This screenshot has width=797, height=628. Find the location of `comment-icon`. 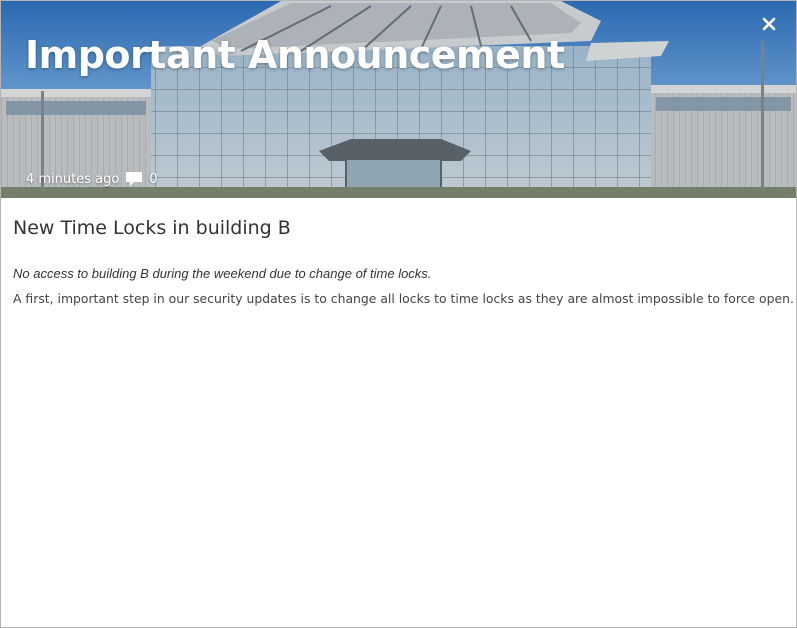

comment-icon is located at coordinates (134, 179).